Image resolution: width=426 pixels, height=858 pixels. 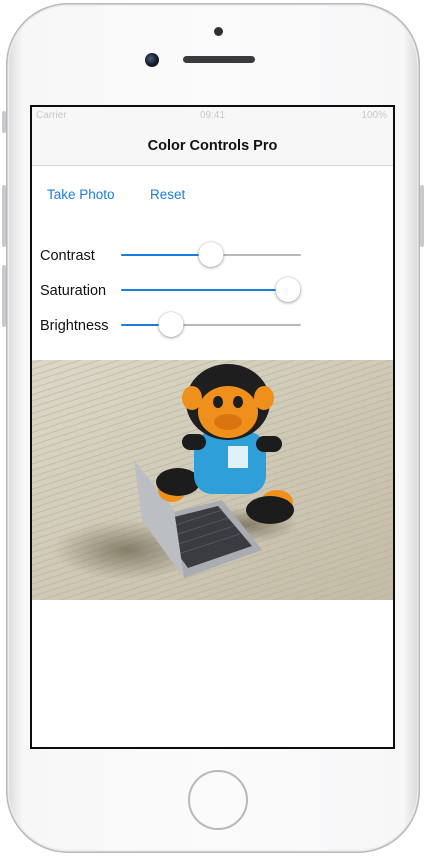 What do you see at coordinates (4, 296) in the screenshot?
I see `volume-down-button` at bounding box center [4, 296].